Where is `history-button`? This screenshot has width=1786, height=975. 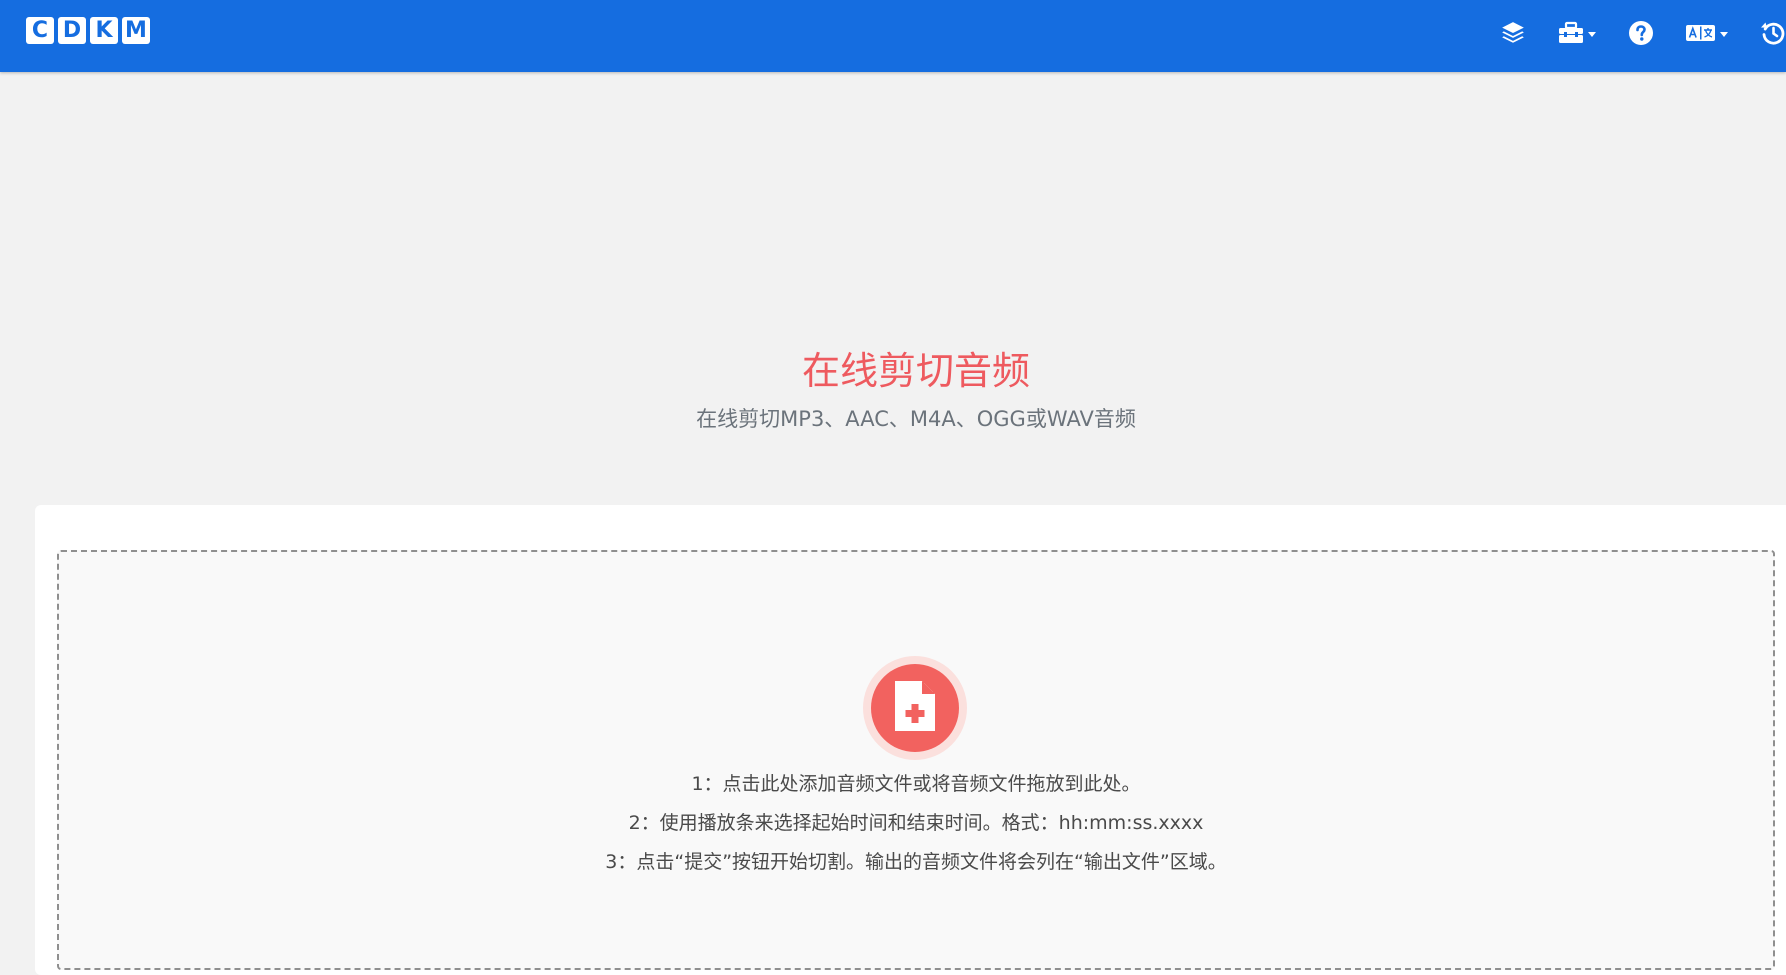
history-button is located at coordinates (1773, 33).